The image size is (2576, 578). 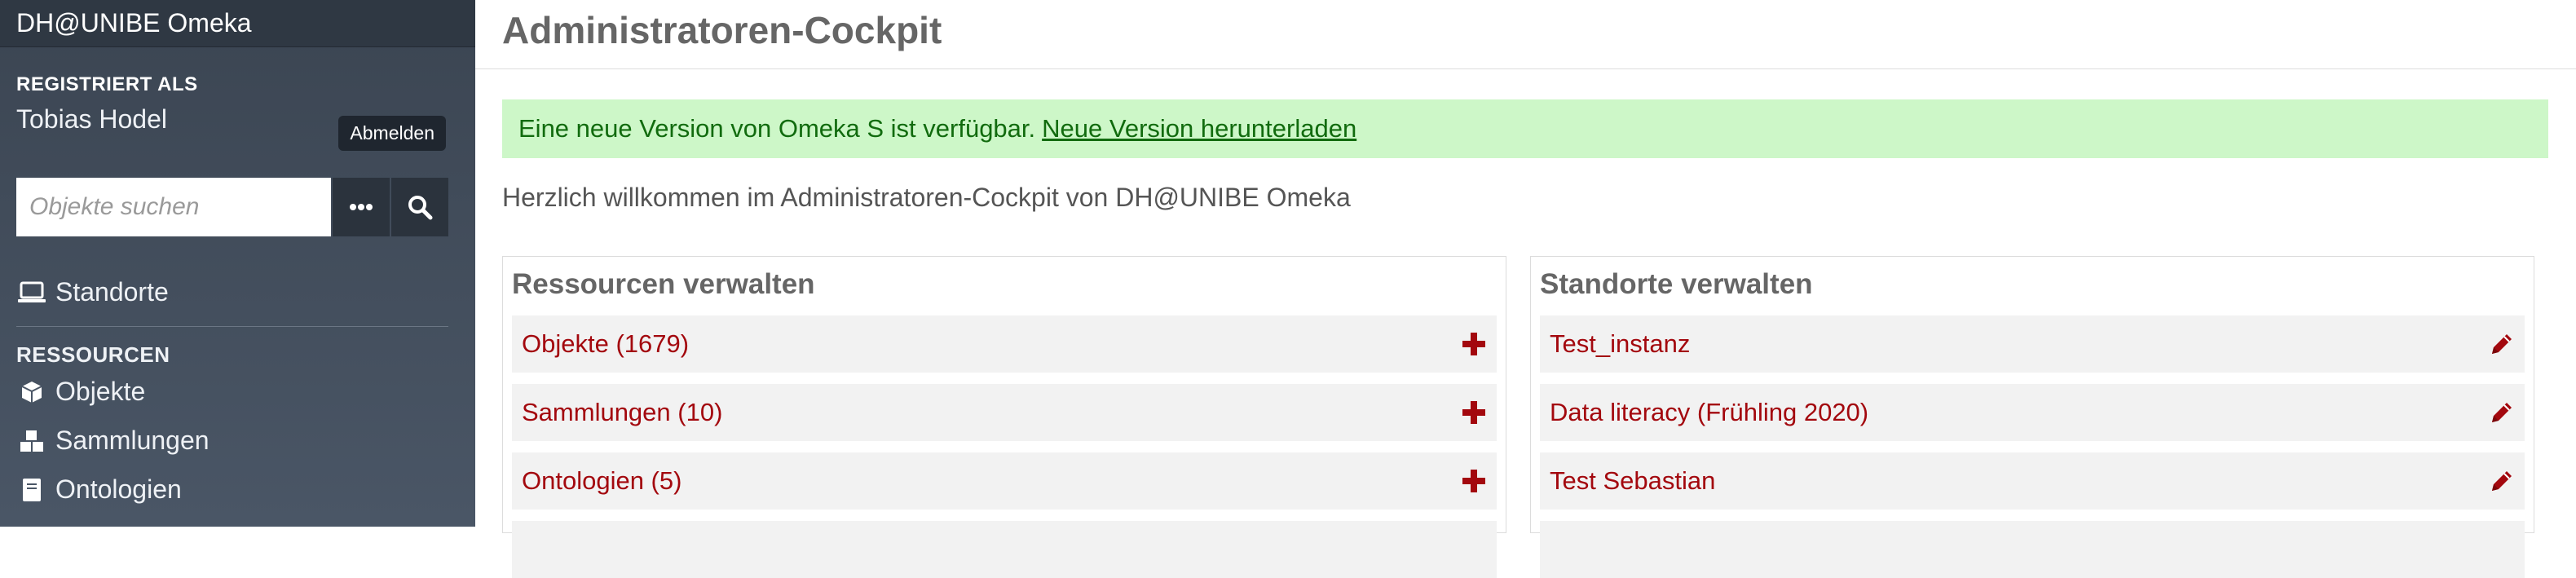 I want to click on sidebar-item-label: Ontologien, so click(x=118, y=489).